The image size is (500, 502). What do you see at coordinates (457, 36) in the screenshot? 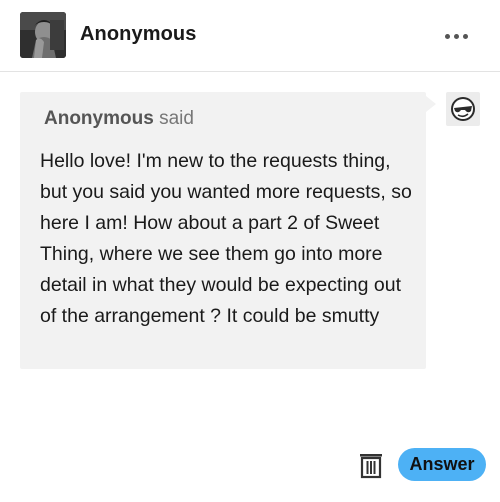
I see `more-options-icon` at bounding box center [457, 36].